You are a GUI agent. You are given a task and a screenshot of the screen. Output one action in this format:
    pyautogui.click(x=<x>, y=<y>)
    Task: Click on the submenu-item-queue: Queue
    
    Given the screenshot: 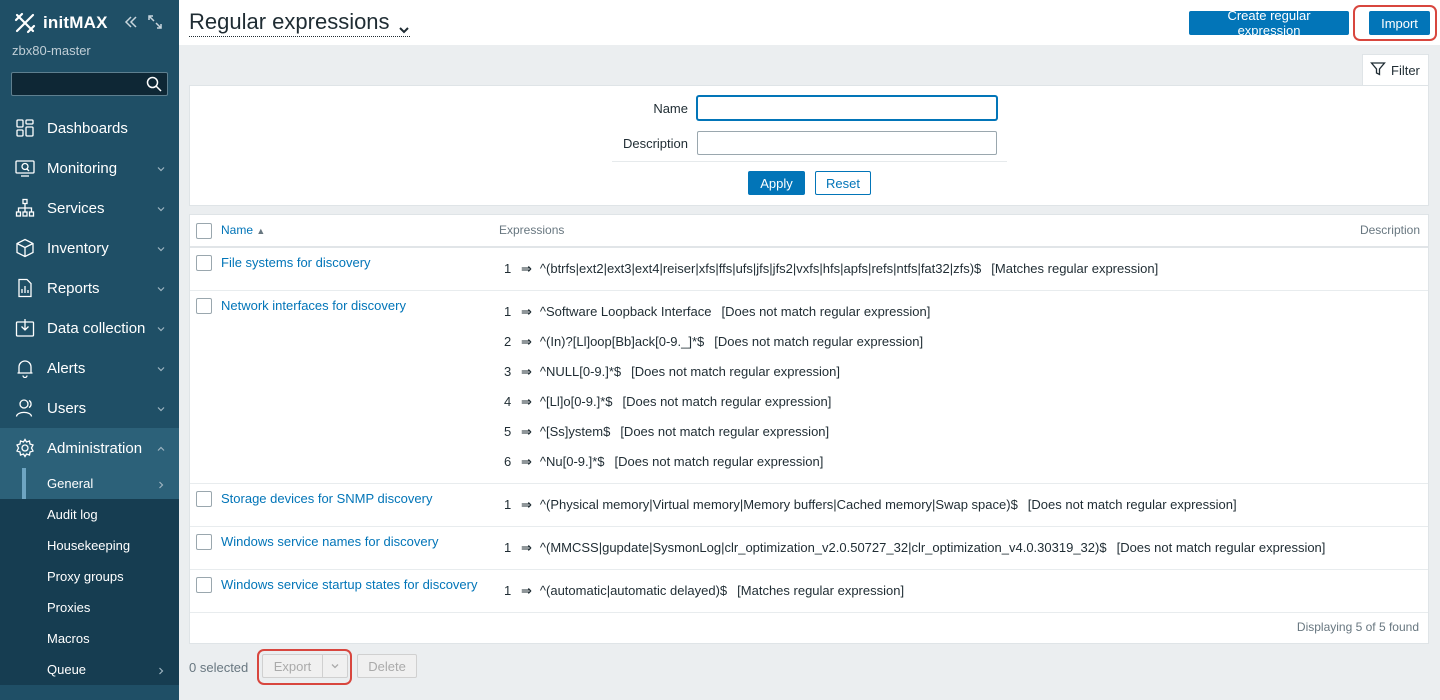 What is the action you would take?
    pyautogui.click(x=89, y=669)
    